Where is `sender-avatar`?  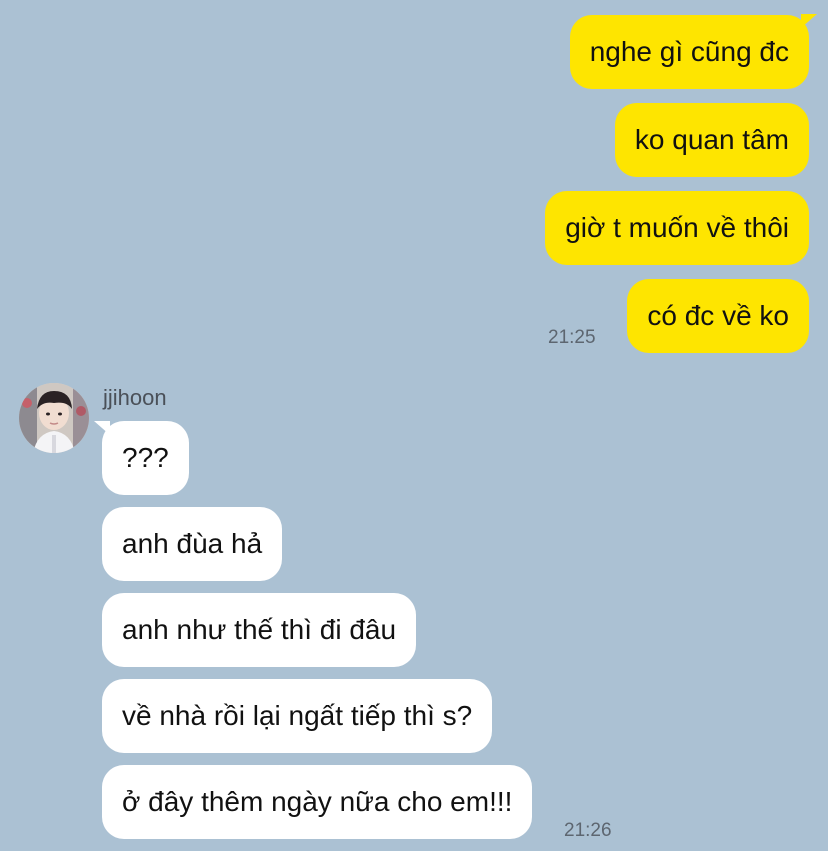 sender-avatar is located at coordinates (54, 418).